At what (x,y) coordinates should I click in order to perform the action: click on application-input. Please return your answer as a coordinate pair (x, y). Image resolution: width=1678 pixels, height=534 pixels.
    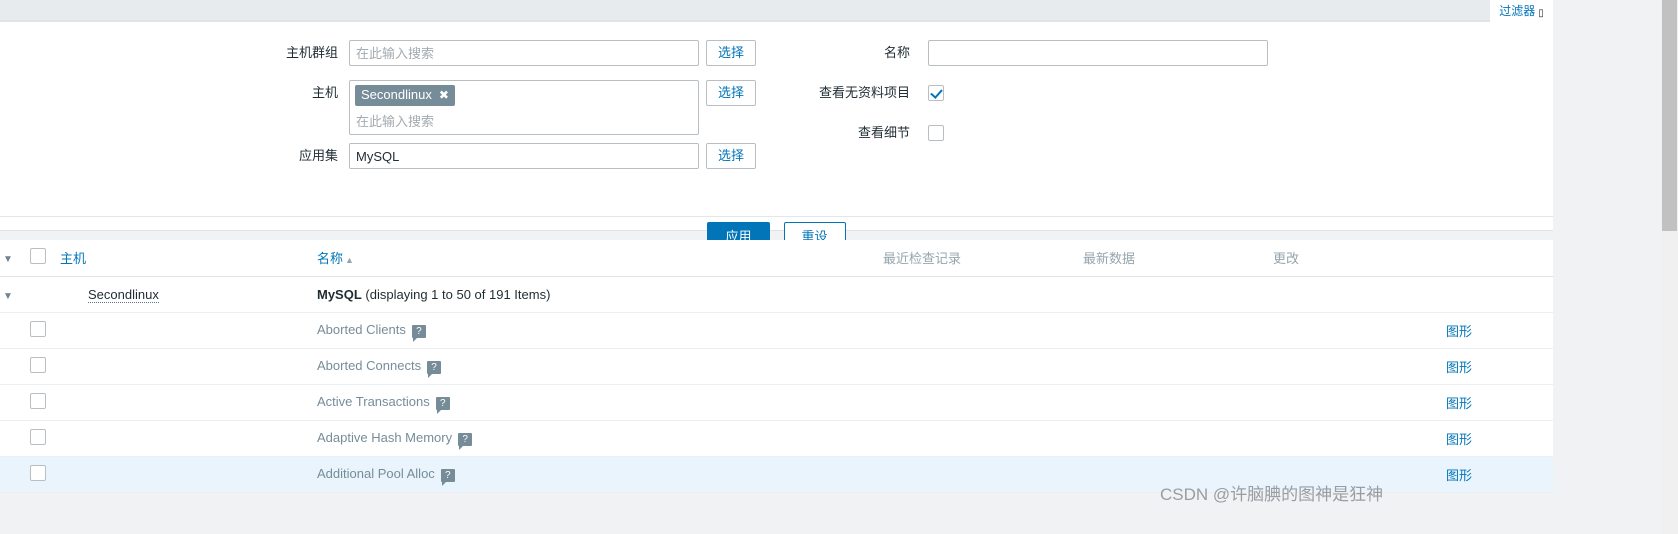
    Looking at the image, I should click on (524, 156).